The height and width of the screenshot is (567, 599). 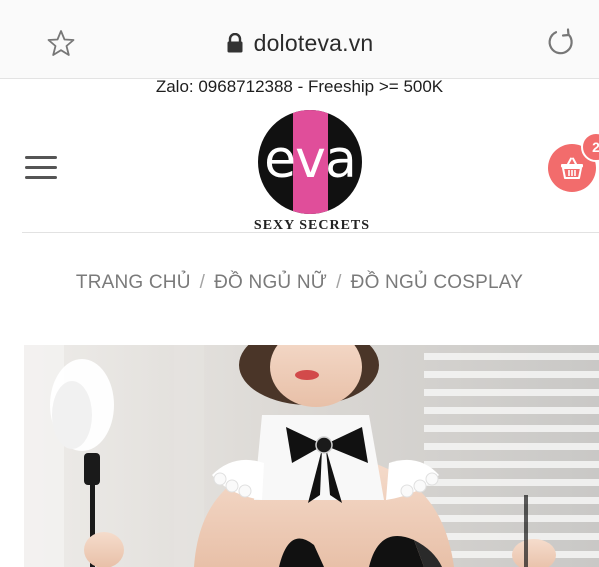 What do you see at coordinates (572, 168) in the screenshot?
I see `shopping-basket-icon` at bounding box center [572, 168].